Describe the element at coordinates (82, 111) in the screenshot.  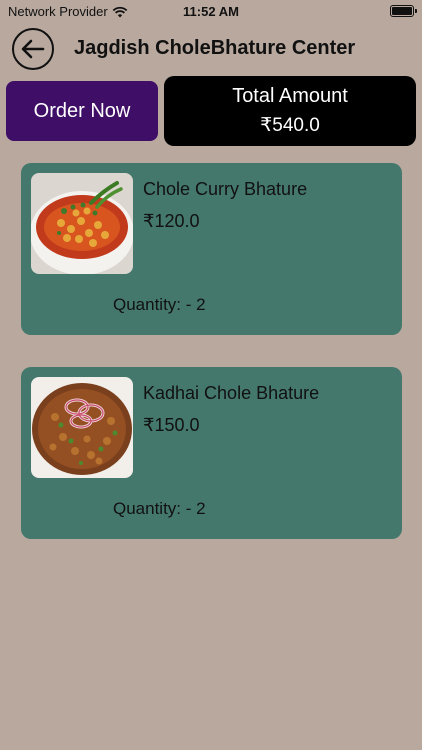
I see `order-now-button: Order Now` at that location.